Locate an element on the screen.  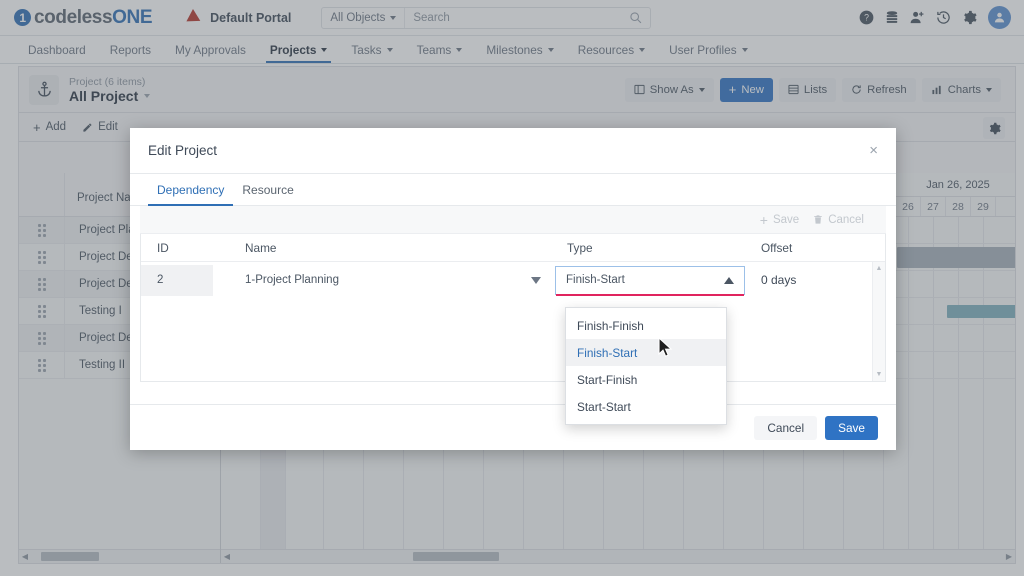
name-select: 1-Project Planning is located at coordinates (400, 280).